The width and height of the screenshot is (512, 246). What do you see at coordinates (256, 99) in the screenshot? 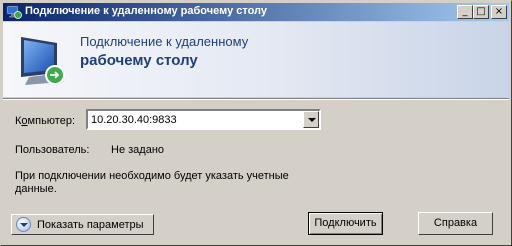
I see `banner-separator` at bounding box center [256, 99].